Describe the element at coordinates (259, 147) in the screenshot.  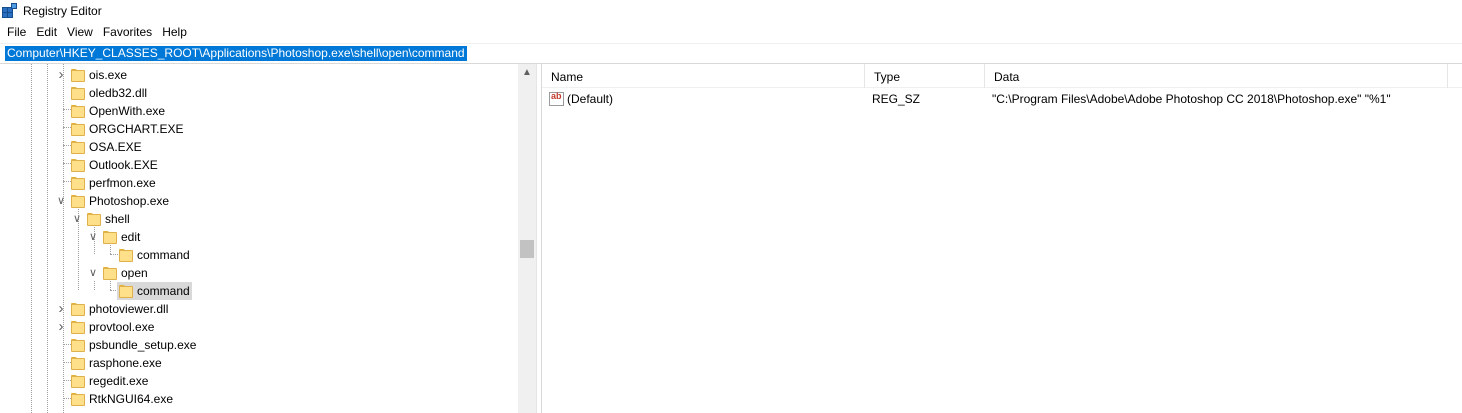
I see `tree-item: OSA.EXE` at that location.